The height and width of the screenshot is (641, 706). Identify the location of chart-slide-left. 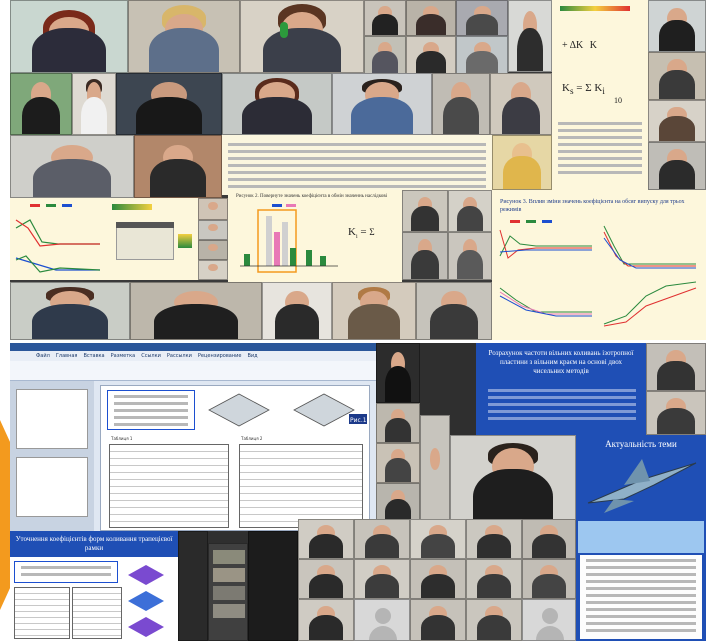
(58, 239).